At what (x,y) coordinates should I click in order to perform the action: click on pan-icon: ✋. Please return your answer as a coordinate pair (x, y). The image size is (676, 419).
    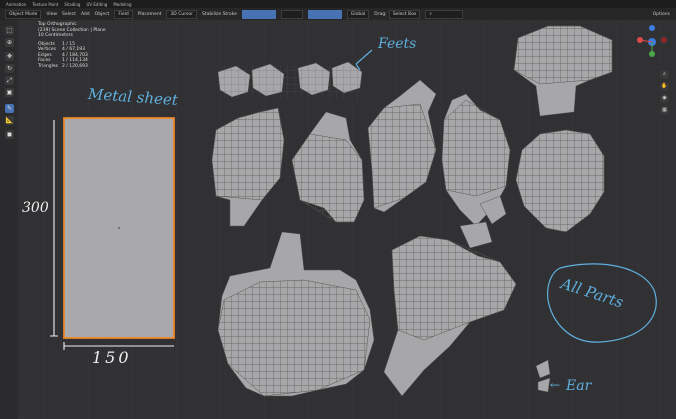
    Looking at the image, I should click on (664, 86).